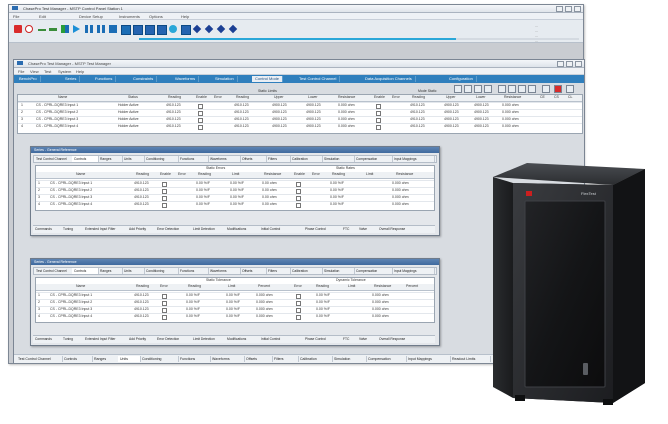  What do you see at coordinates (76, 29) in the screenshot?
I see `play-icon` at bounding box center [76, 29].